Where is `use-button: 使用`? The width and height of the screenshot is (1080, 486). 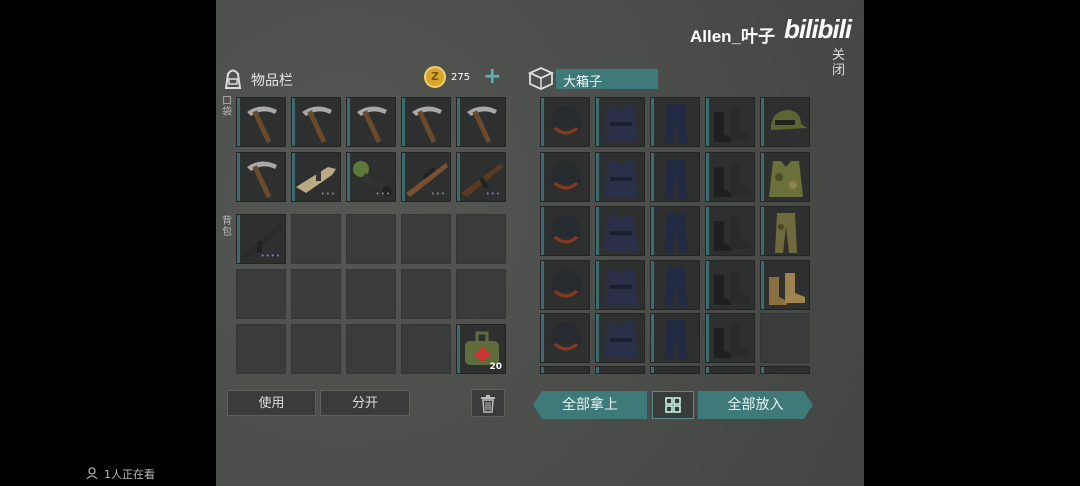
use-button: 使用 is located at coordinates (271, 403).